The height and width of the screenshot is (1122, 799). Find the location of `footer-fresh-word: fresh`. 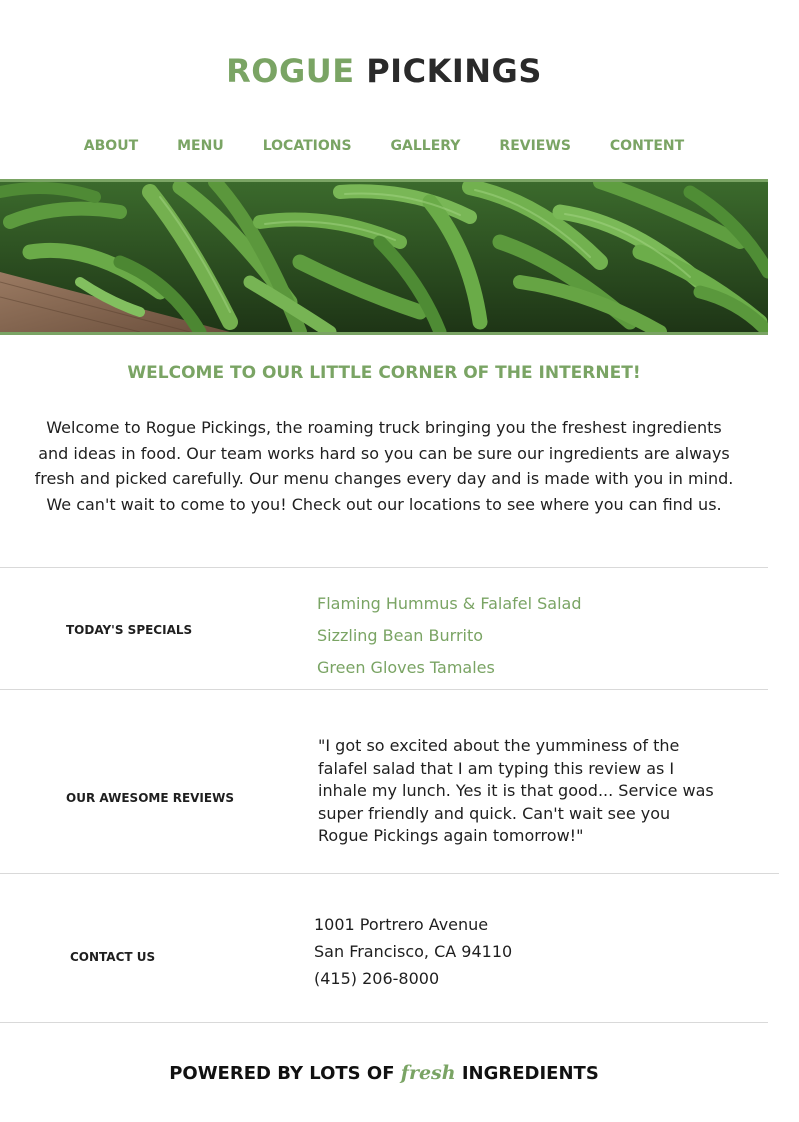

footer-fresh-word: fresh is located at coordinates (428, 1073).